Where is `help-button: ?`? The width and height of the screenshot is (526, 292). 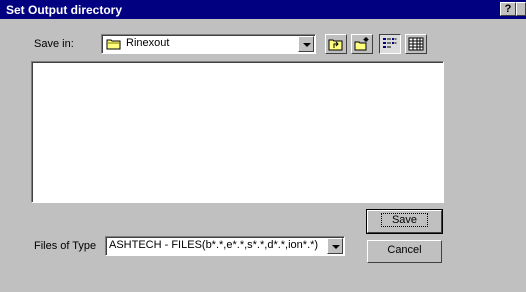
help-button: ? is located at coordinates (508, 9).